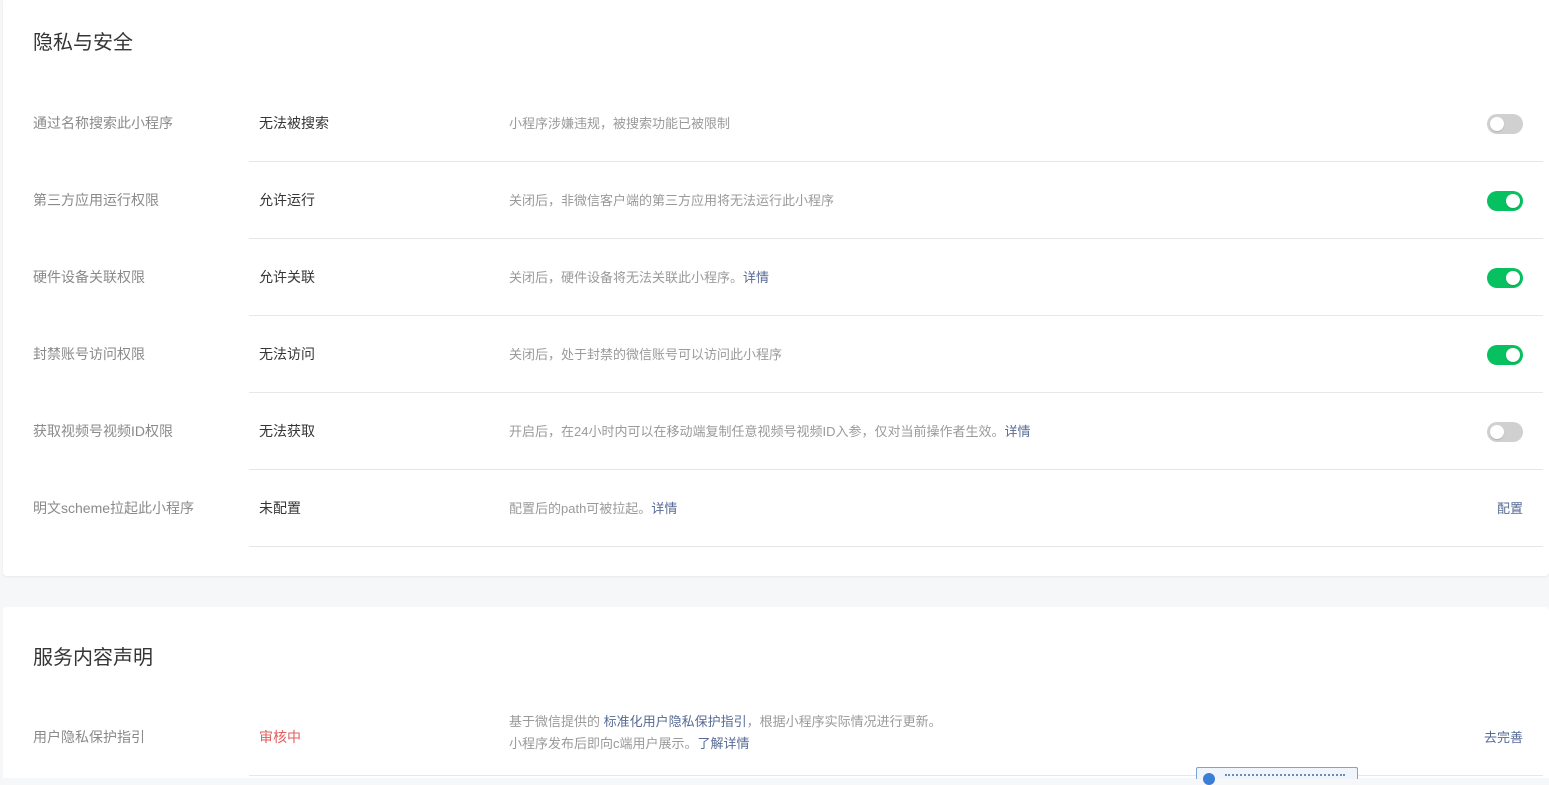  I want to click on desc-text: 基于微信提供的, so click(555, 721).